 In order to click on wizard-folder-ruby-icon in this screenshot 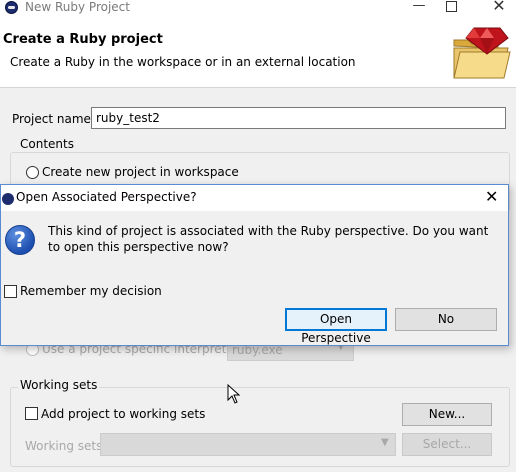, I will do `click(482, 53)`.